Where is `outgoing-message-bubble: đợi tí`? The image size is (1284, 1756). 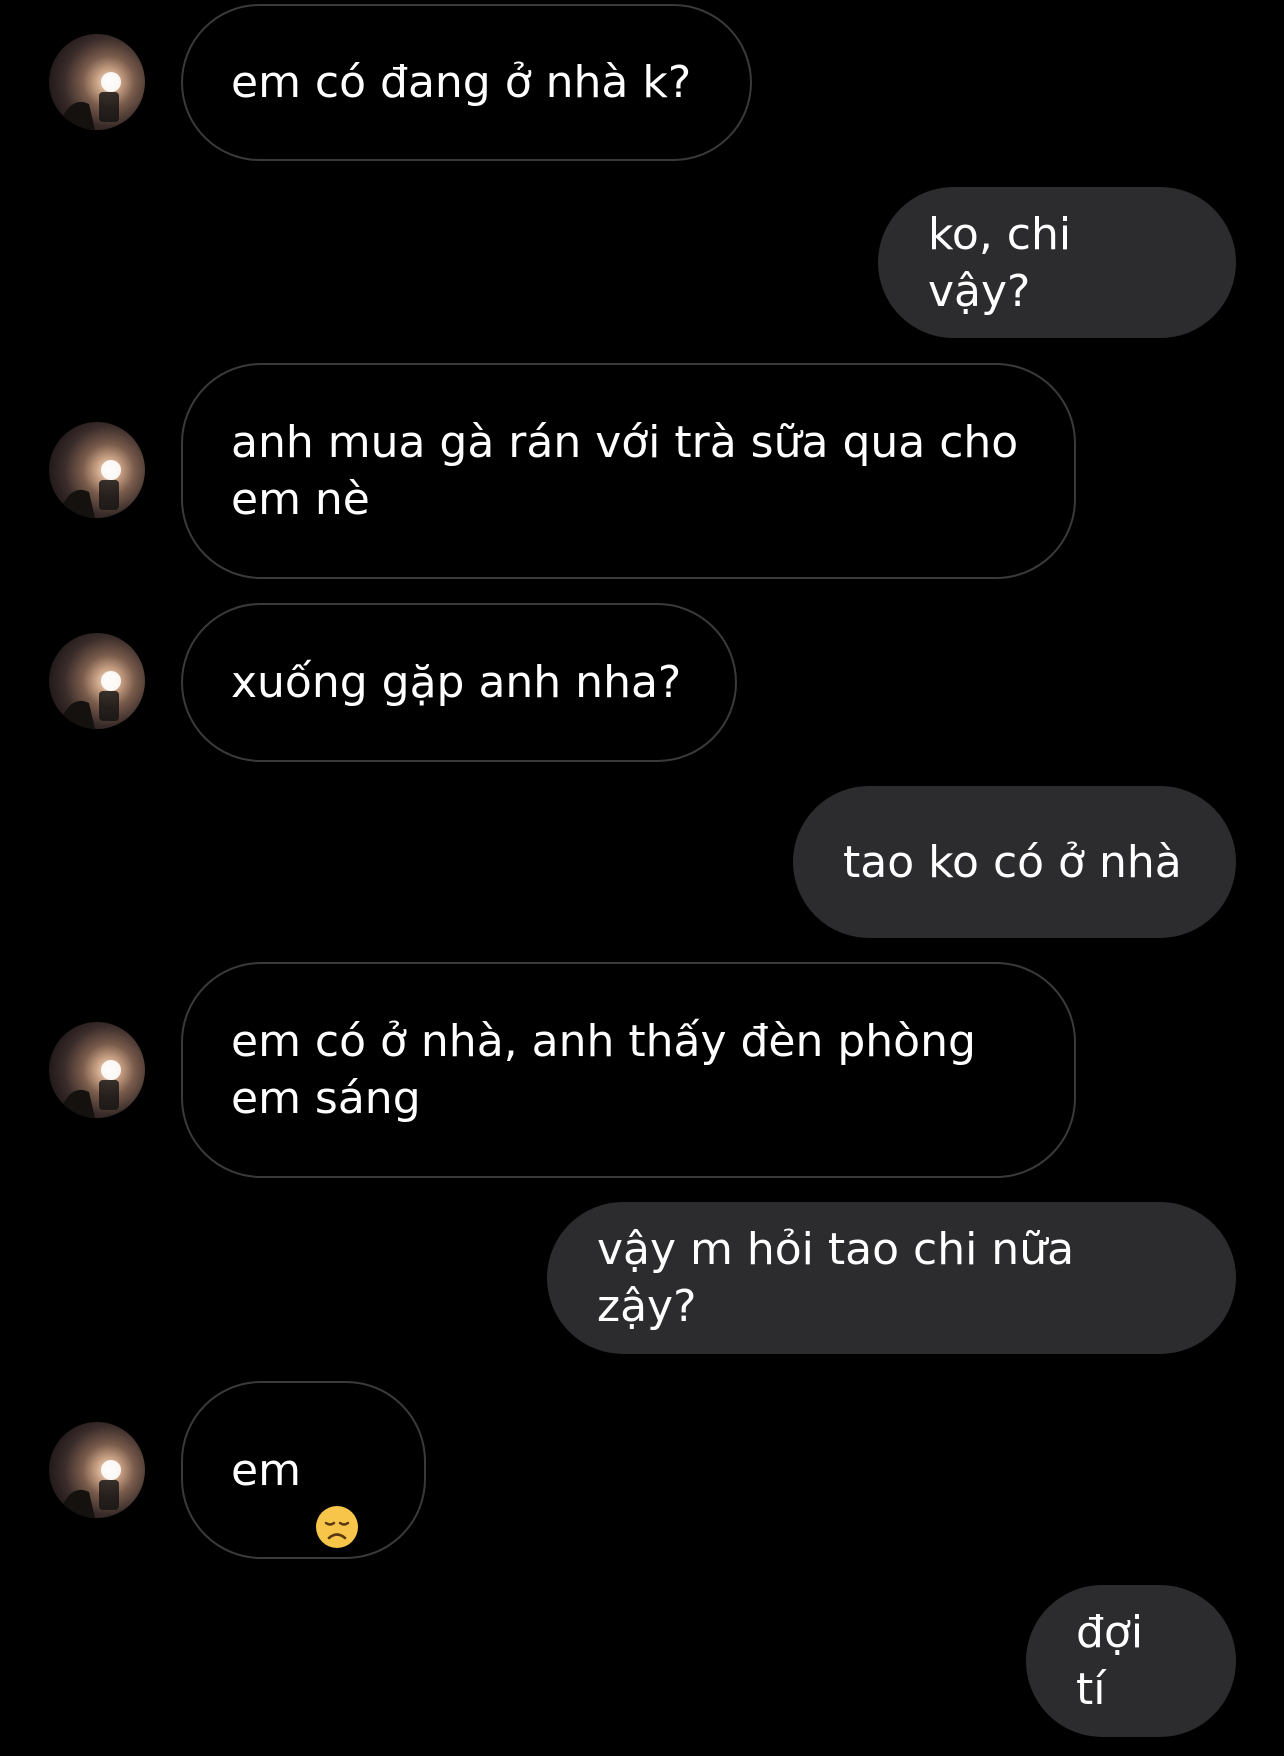 outgoing-message-bubble: đợi tí is located at coordinates (1131, 1661).